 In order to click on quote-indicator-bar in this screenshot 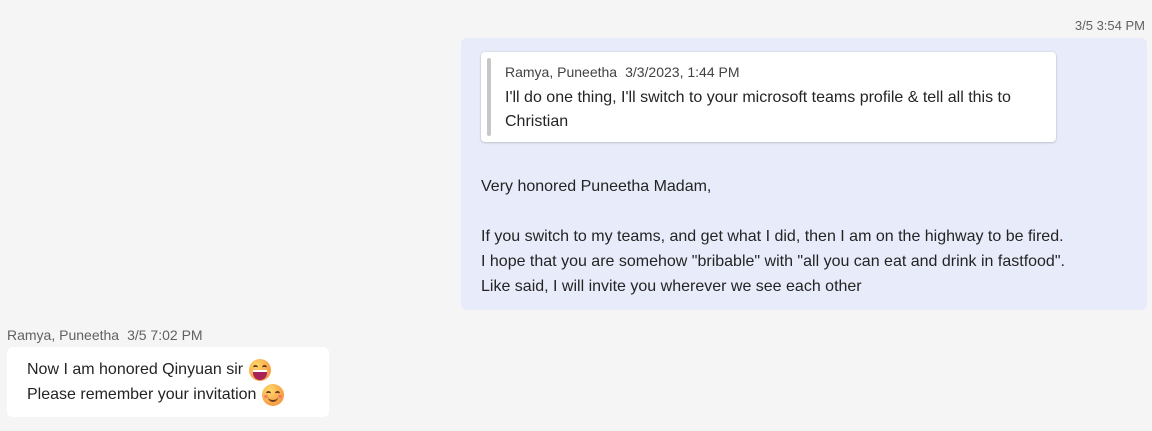, I will do `click(489, 97)`.